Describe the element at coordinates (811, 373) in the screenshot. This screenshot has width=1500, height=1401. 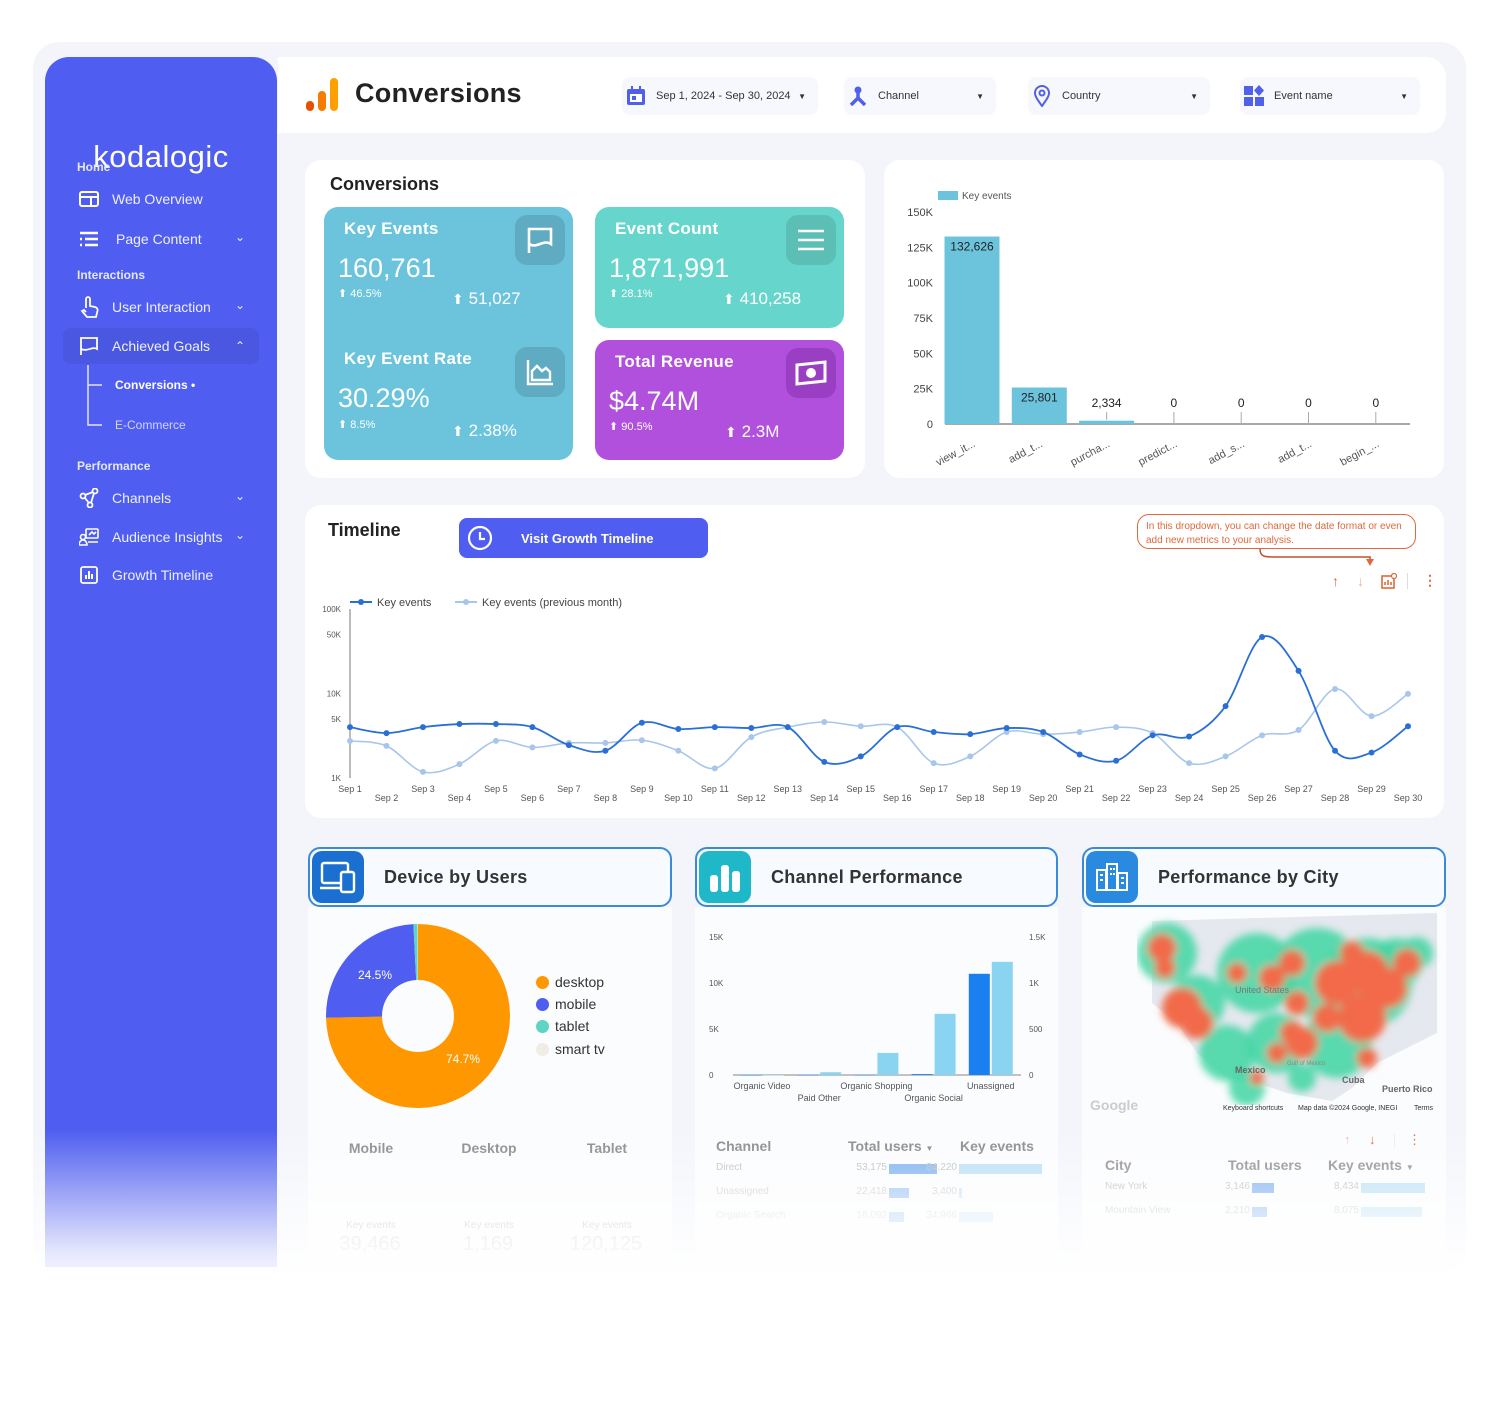
I see `money-icon` at that location.